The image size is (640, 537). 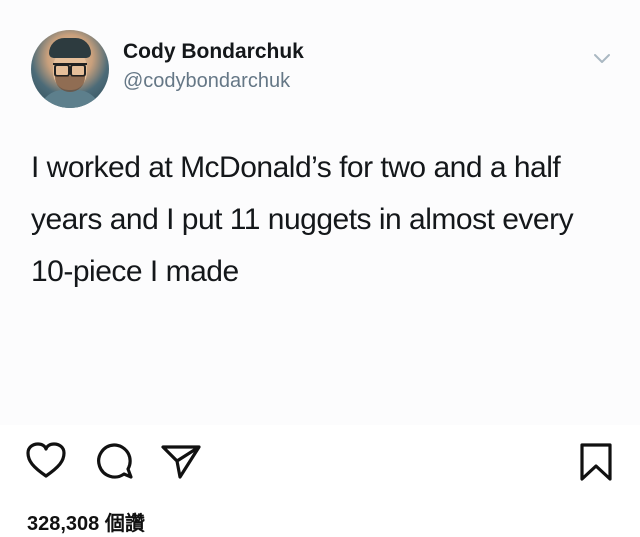 What do you see at coordinates (114, 461) in the screenshot?
I see `comment-icon` at bounding box center [114, 461].